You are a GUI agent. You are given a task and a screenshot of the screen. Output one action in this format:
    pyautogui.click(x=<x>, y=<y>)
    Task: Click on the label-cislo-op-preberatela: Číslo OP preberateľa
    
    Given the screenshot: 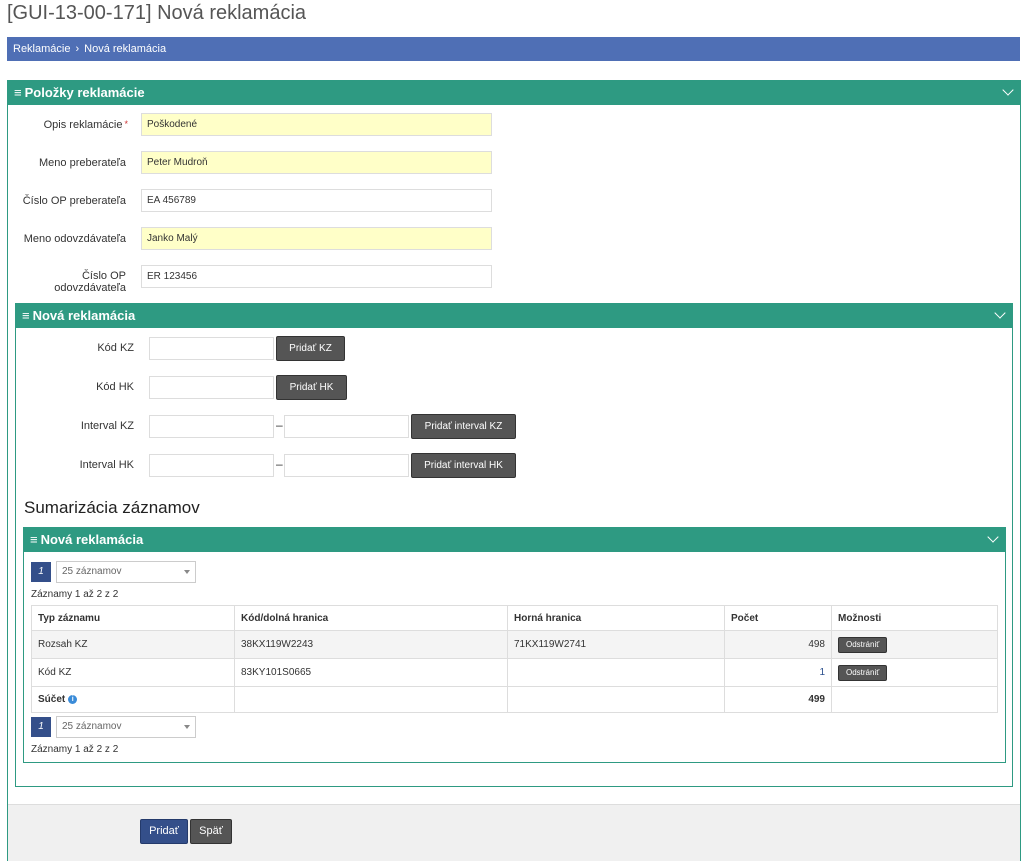 What is the action you would take?
    pyautogui.click(x=74, y=201)
    